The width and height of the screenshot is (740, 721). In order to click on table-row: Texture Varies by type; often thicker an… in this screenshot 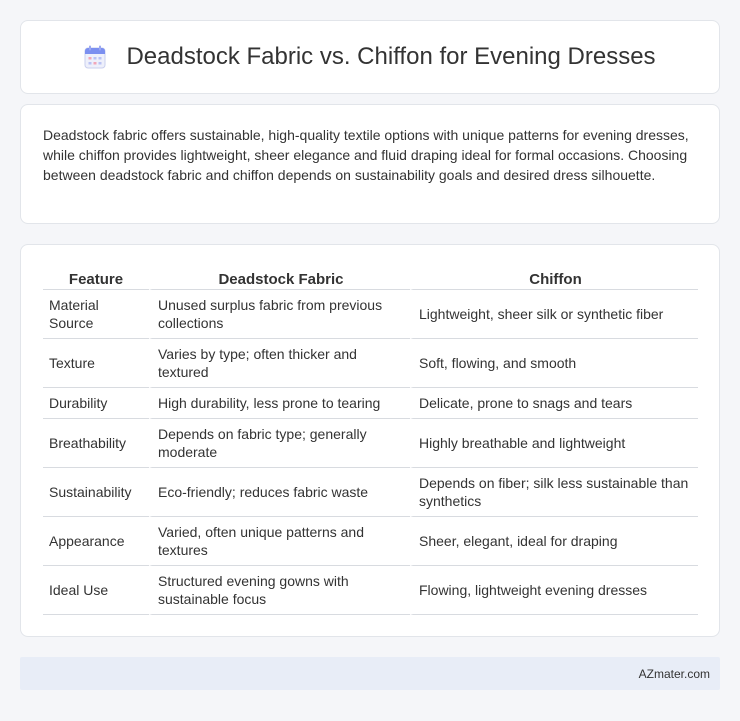, I will do `click(370, 363)`.